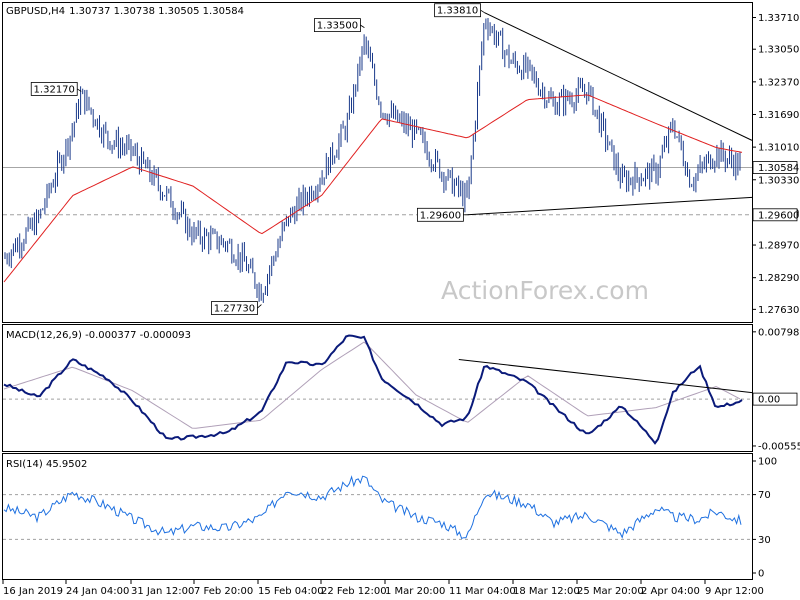  Describe the element at coordinates (97, 591) in the screenshot. I see `time-axis-label: 24 Jan 04:00` at that location.